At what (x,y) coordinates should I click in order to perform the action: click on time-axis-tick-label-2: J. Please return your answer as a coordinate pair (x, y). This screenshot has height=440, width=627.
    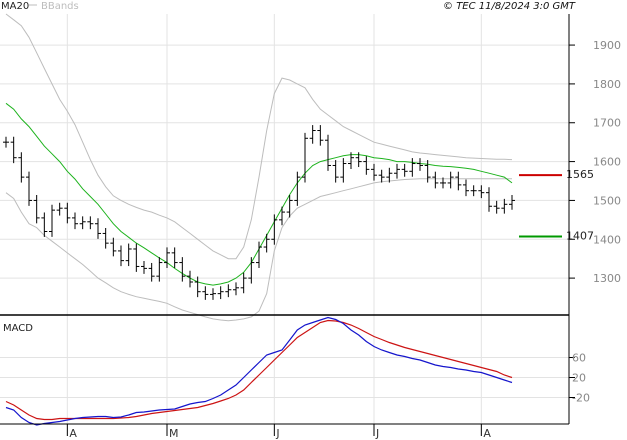
    Looking at the image, I should click on (277, 433).